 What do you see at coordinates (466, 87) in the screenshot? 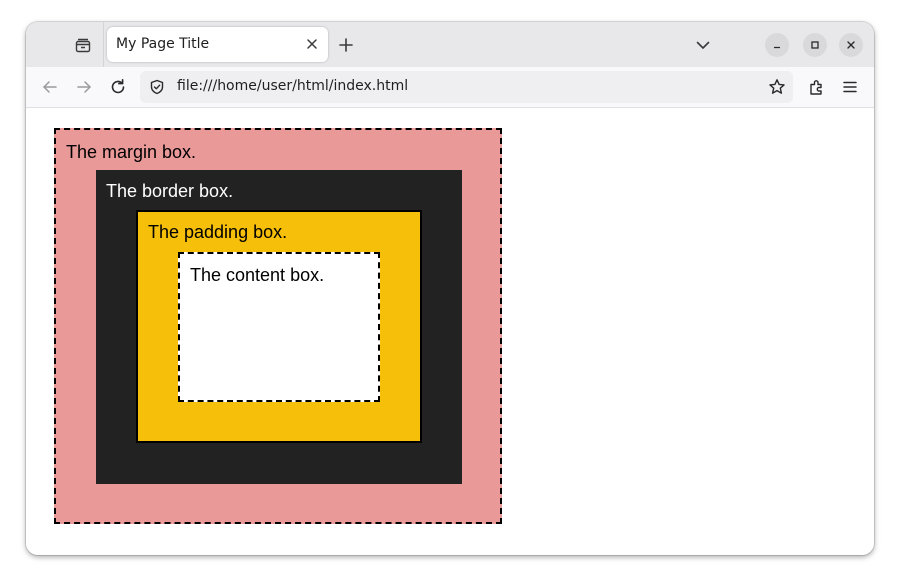
I see `address-bar: file:///home/user/html/index.html` at bounding box center [466, 87].